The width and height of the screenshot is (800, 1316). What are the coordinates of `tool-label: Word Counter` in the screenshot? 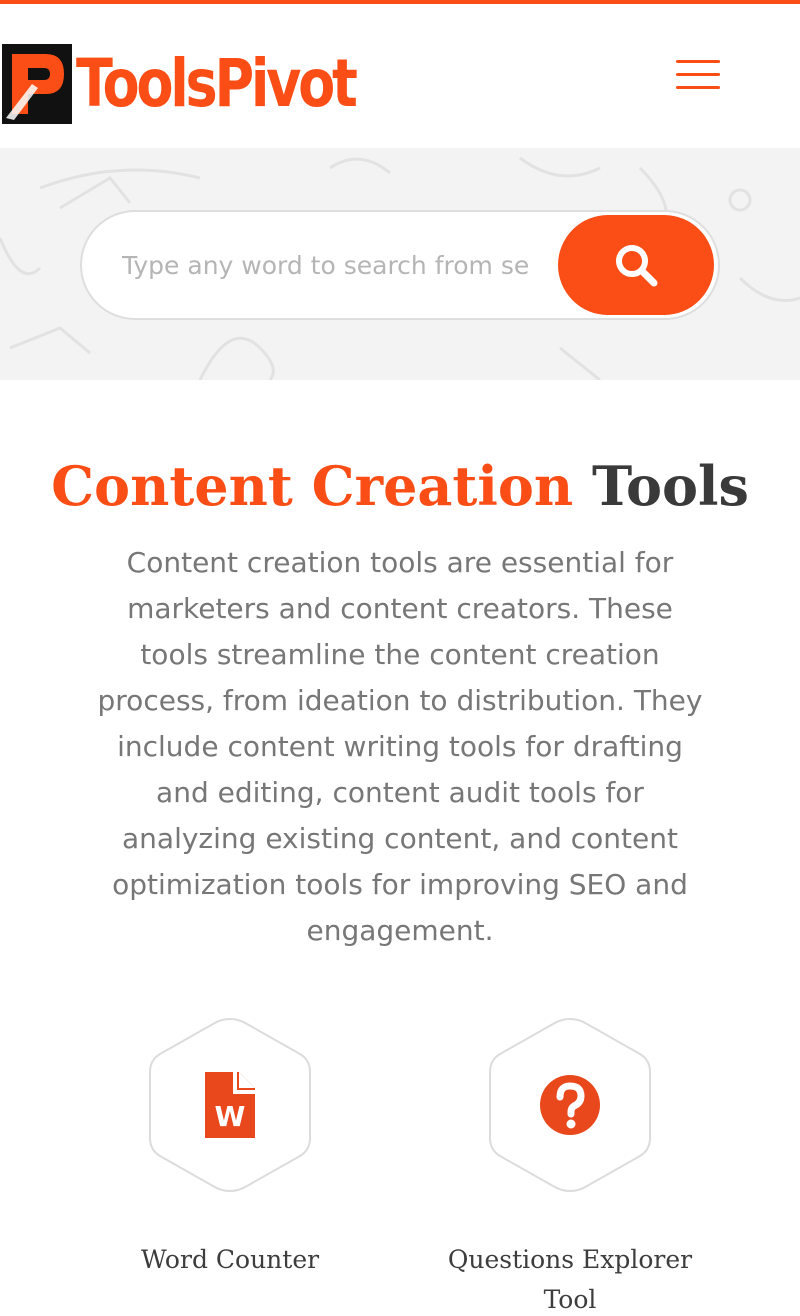 It's located at (230, 1260).